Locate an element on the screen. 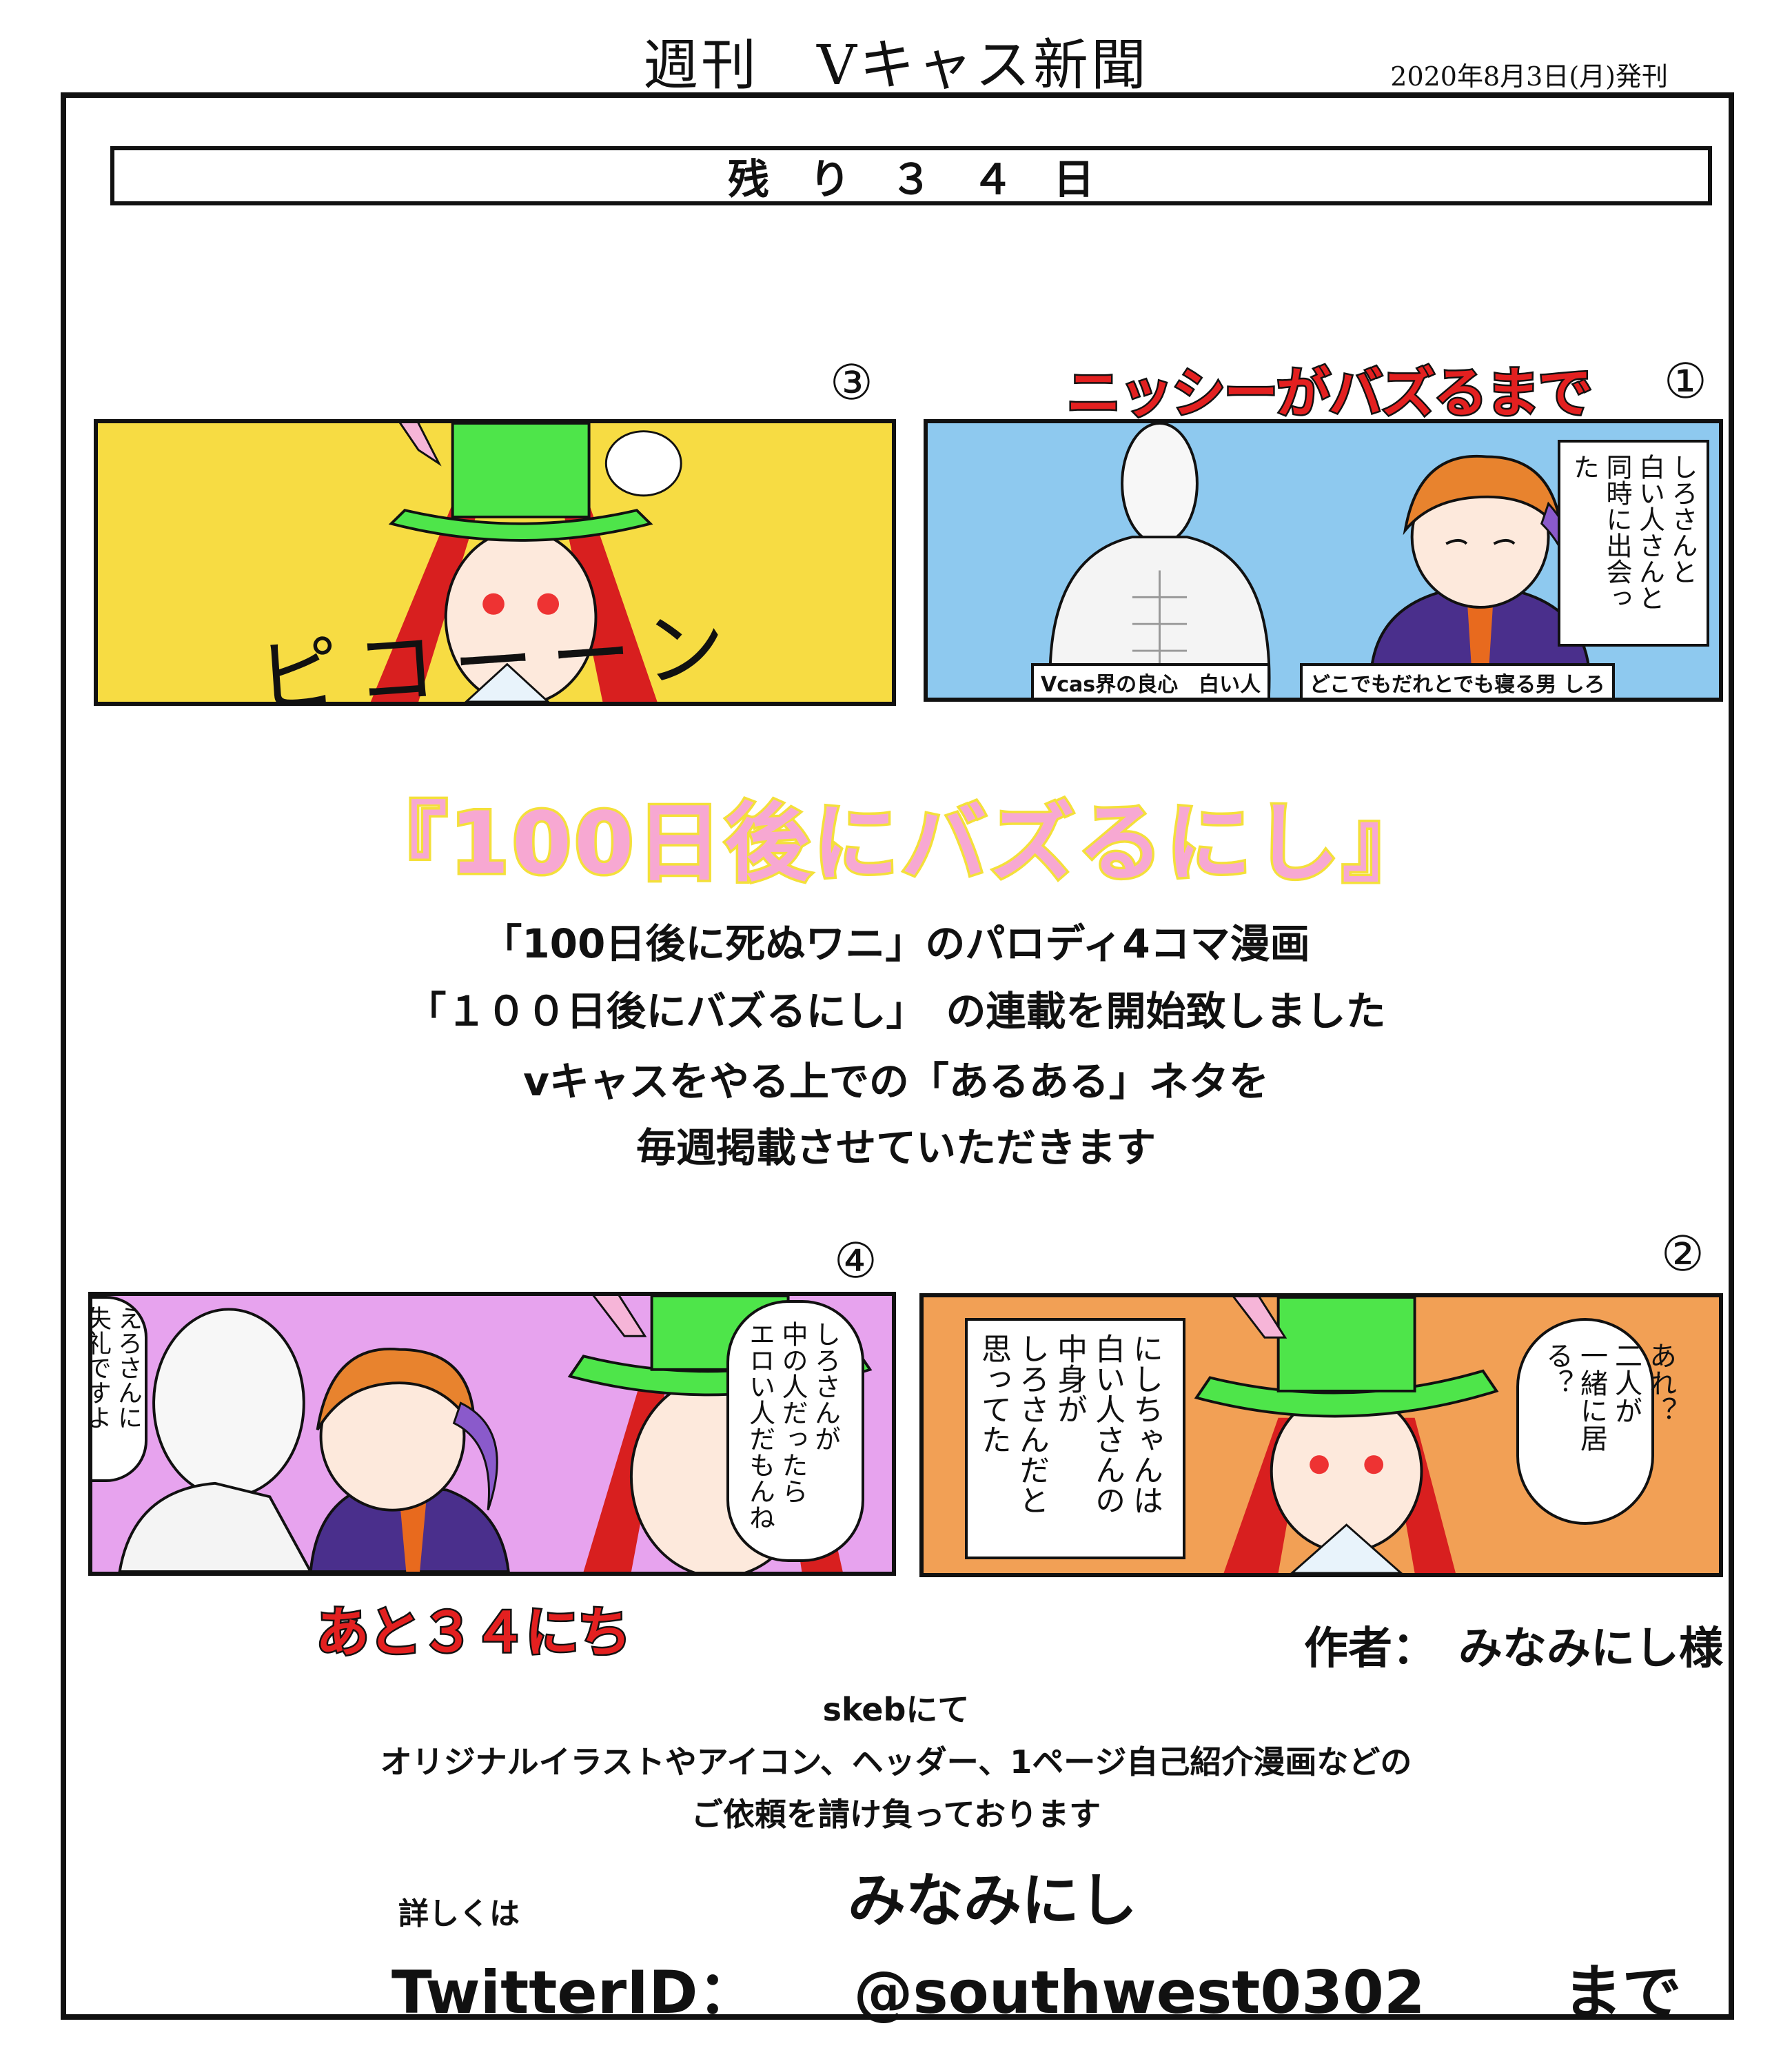 The height and width of the screenshot is (2068, 1792). panel-2-caption-line: しろさんだと is located at coordinates (1031, 1424).